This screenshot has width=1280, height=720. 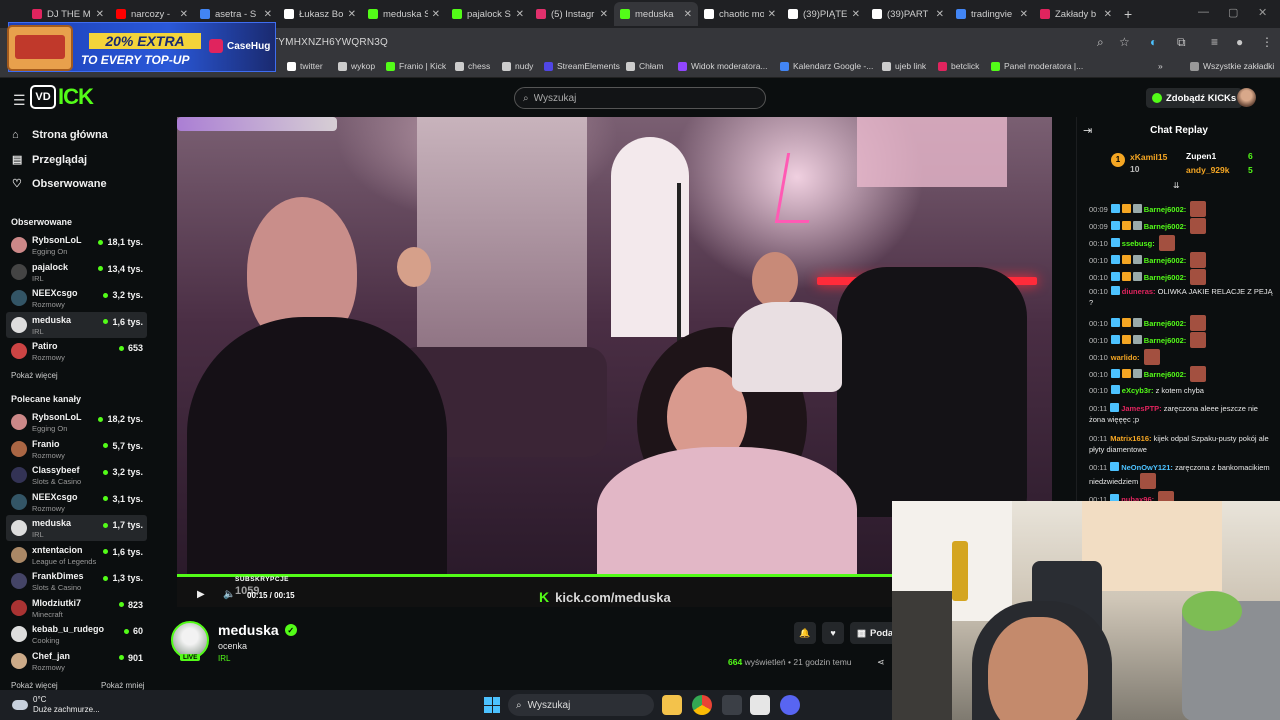 What do you see at coordinates (1138, 390) in the screenshot?
I see `chat-username: eXcyb3r:` at bounding box center [1138, 390].